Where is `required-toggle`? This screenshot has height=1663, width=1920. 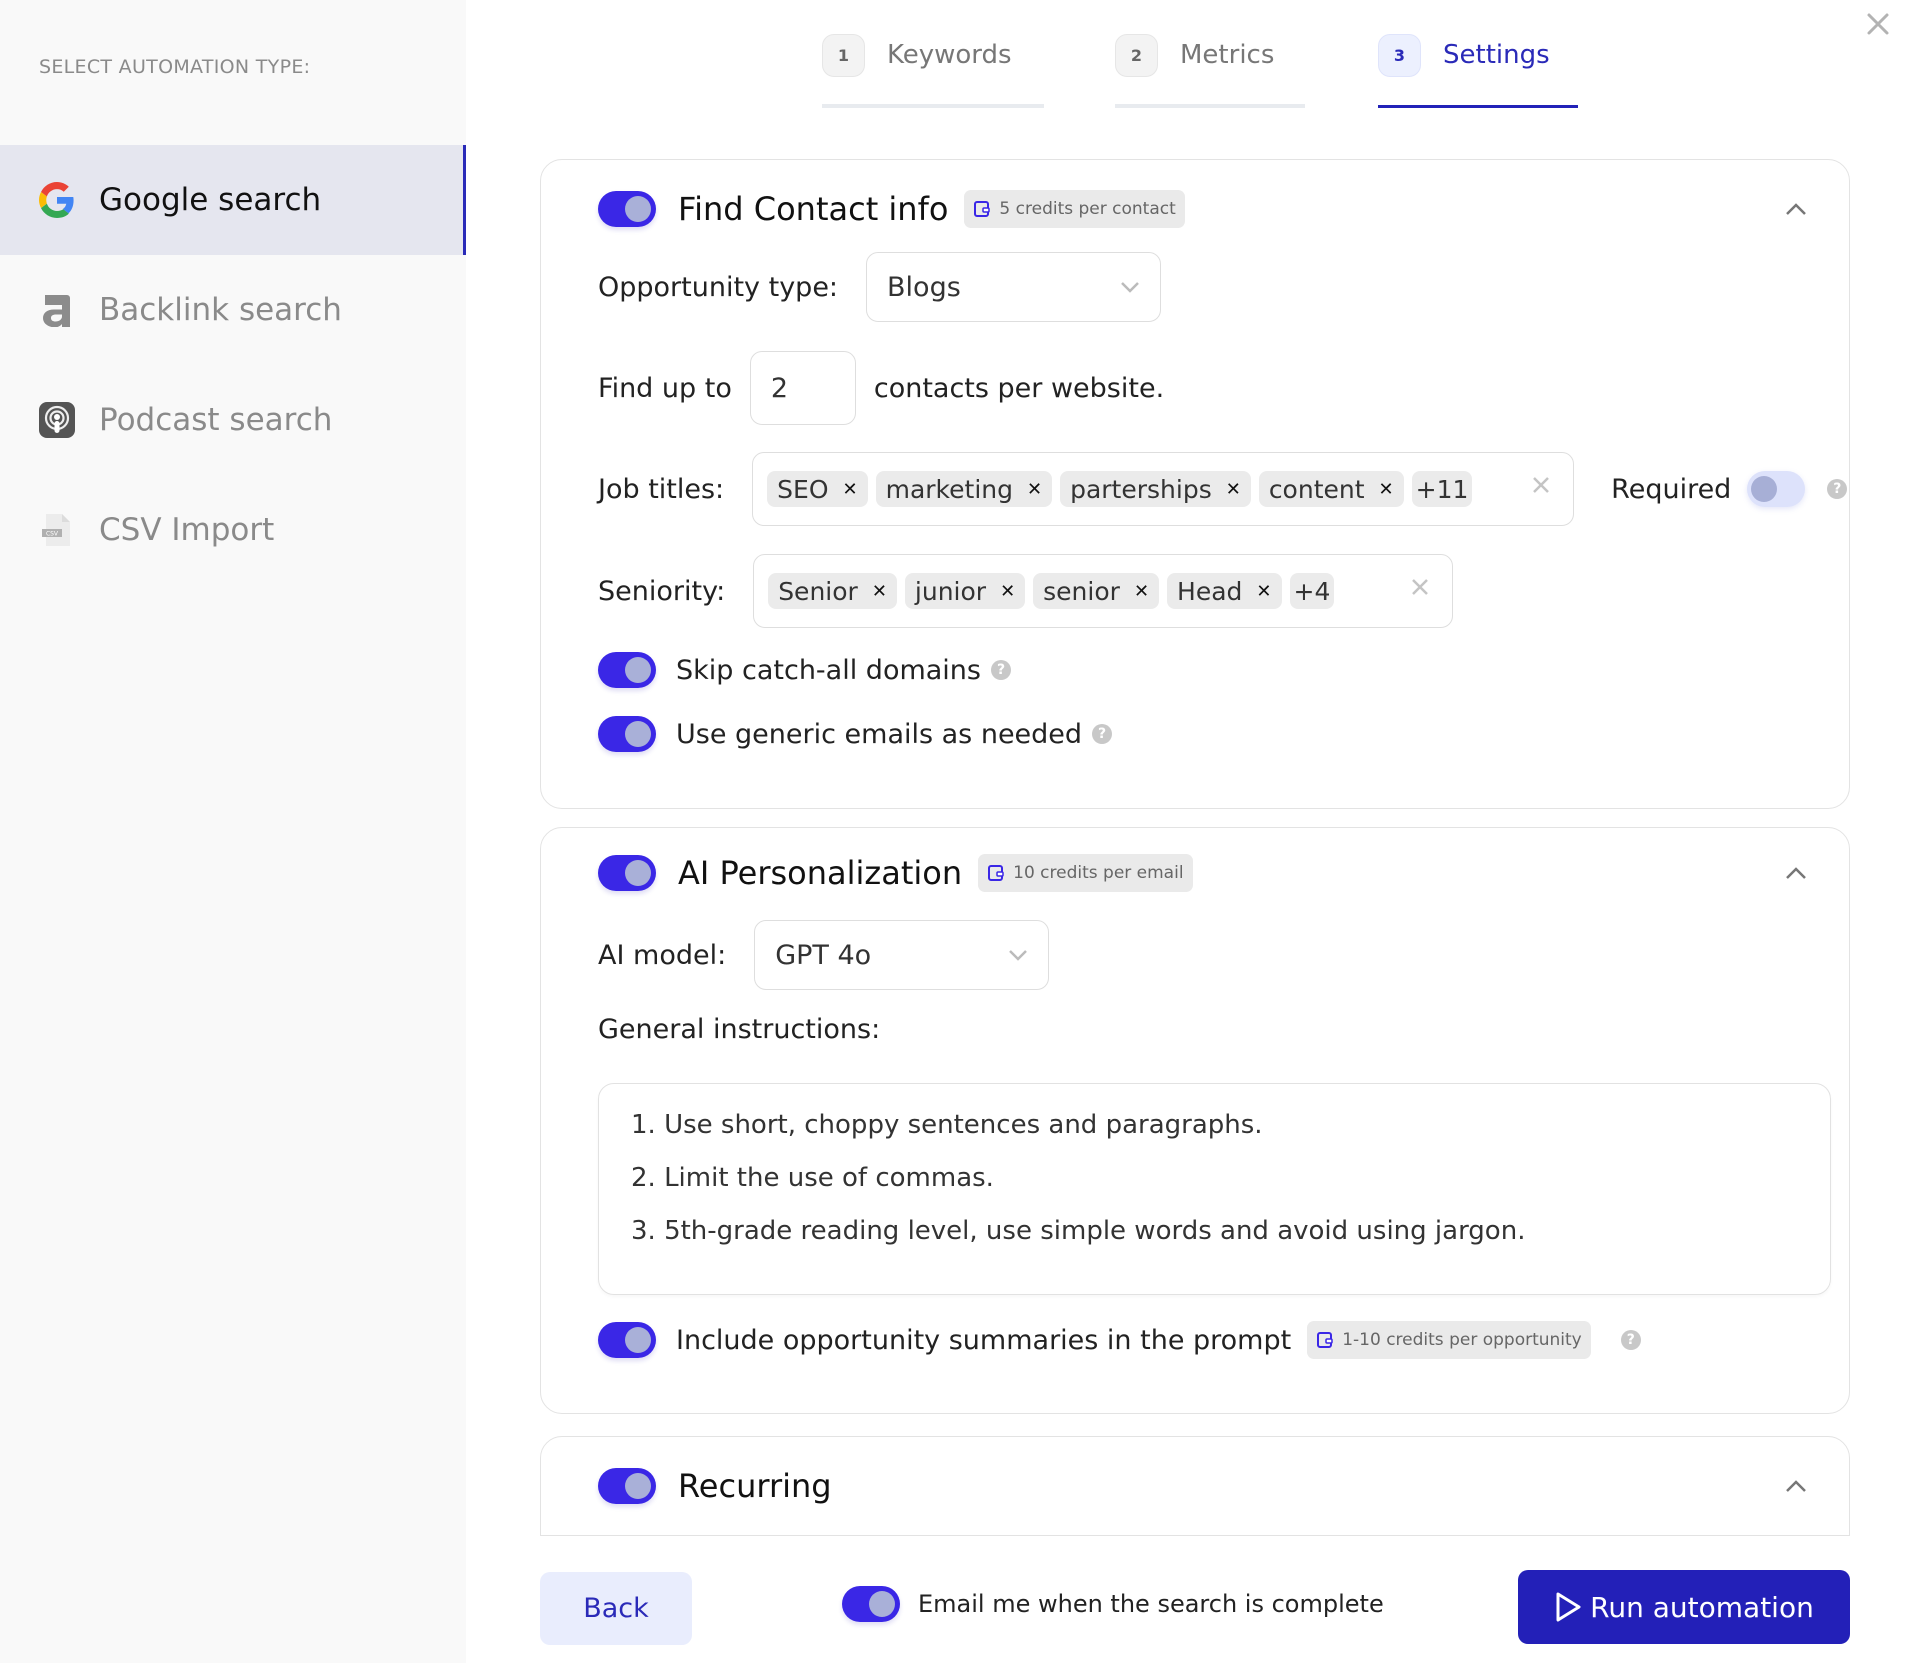 required-toggle is located at coordinates (1776, 489).